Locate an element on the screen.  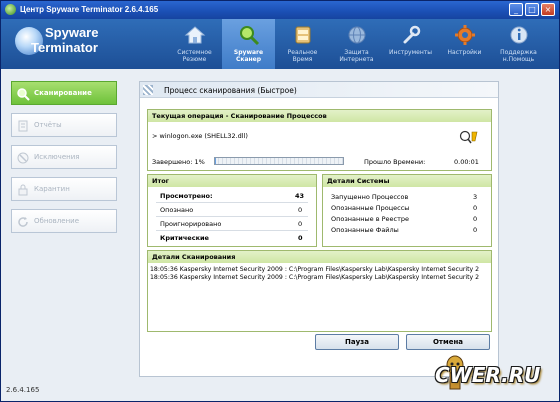
nav-system-summary: Системное Резюме is located at coordinates (194, 44).